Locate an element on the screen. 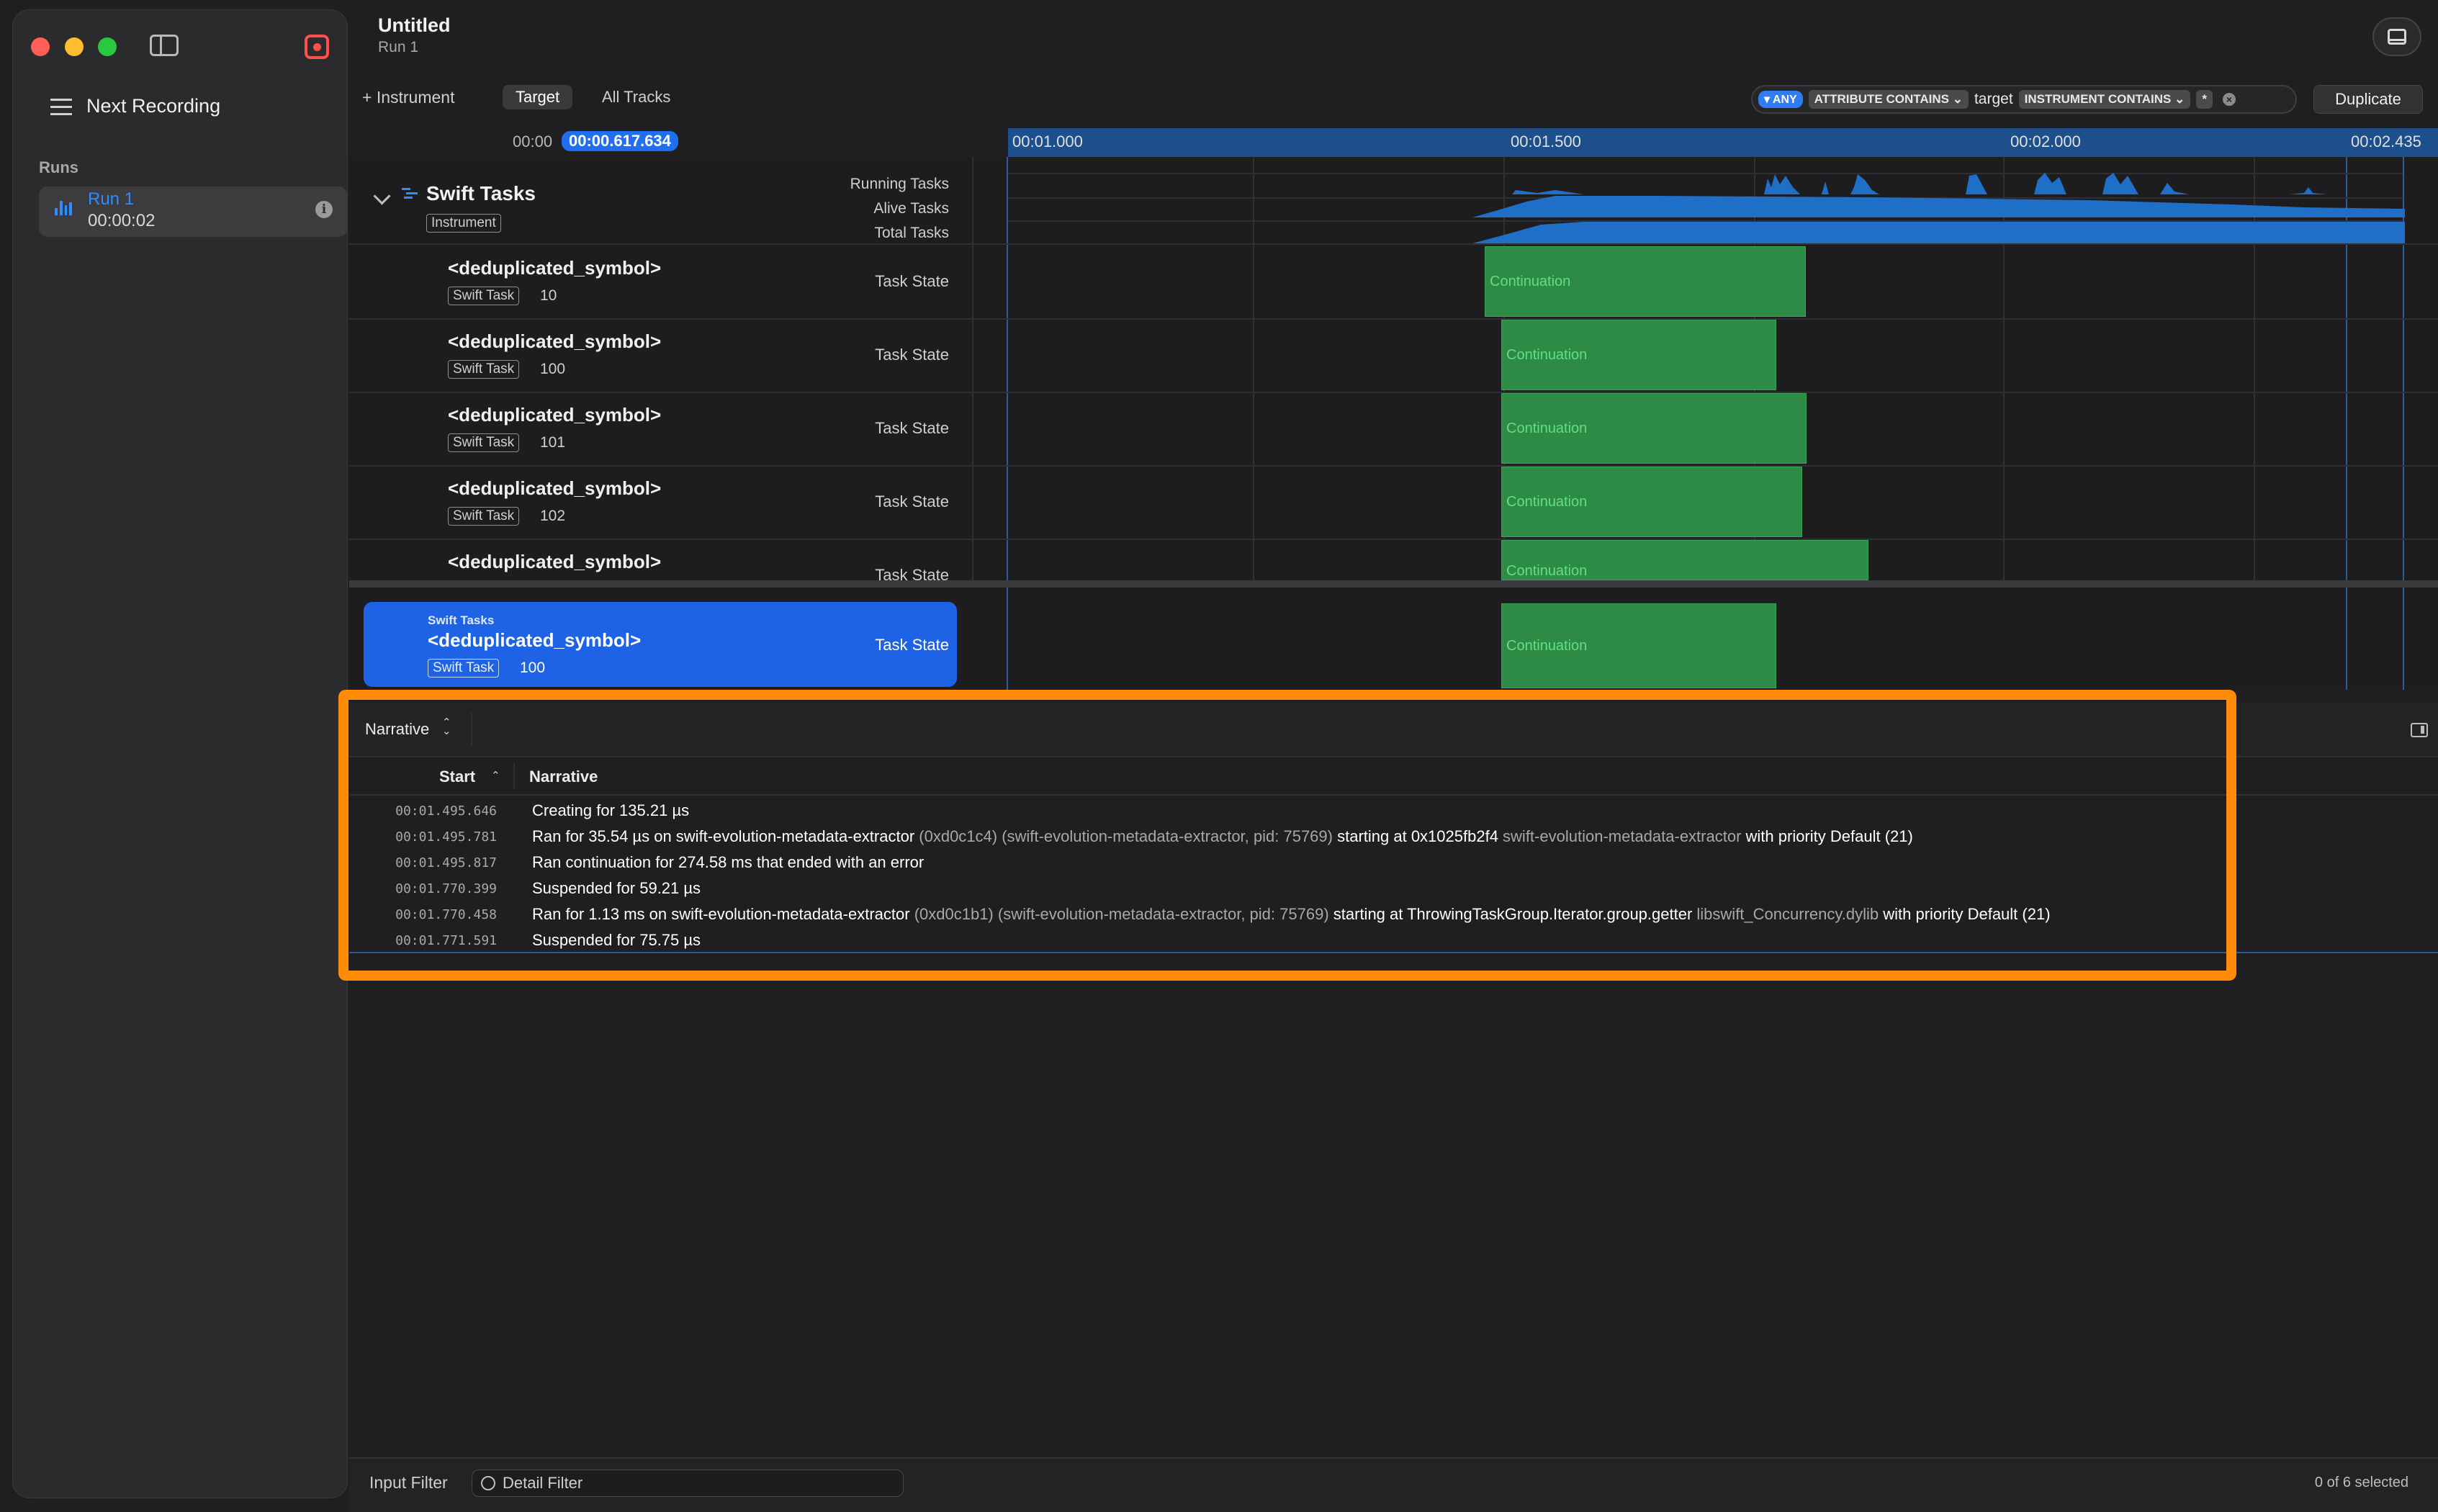 This screenshot has width=2438, height=1512. duplicate-button: Duplicate is located at coordinates (2368, 99).